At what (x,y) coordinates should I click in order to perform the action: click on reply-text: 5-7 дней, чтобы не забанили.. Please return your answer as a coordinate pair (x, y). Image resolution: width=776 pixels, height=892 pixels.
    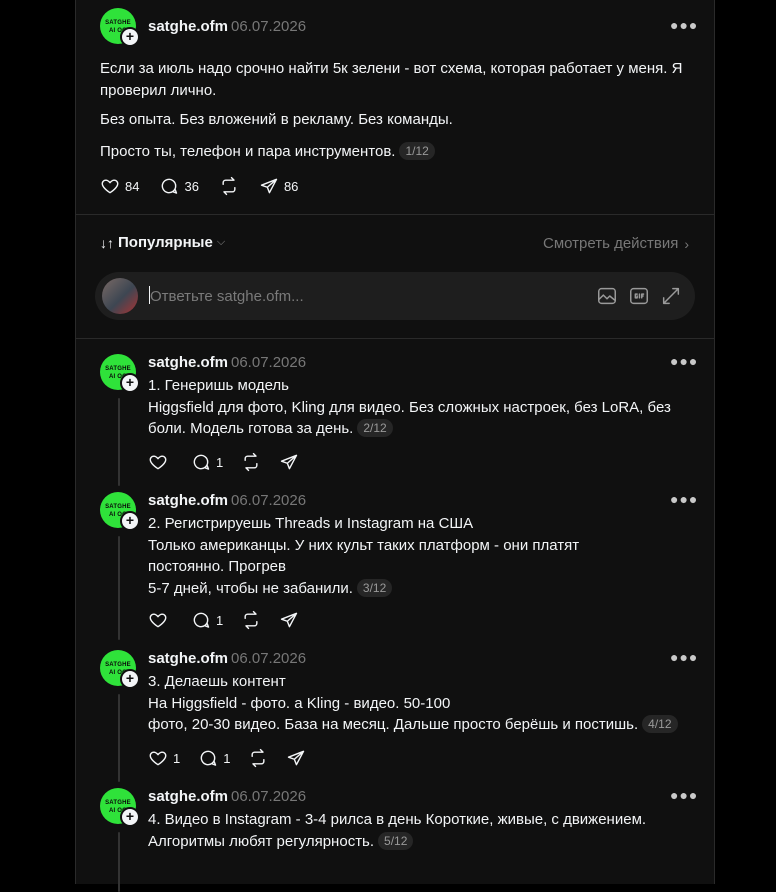
    Looking at the image, I should click on (250, 588).